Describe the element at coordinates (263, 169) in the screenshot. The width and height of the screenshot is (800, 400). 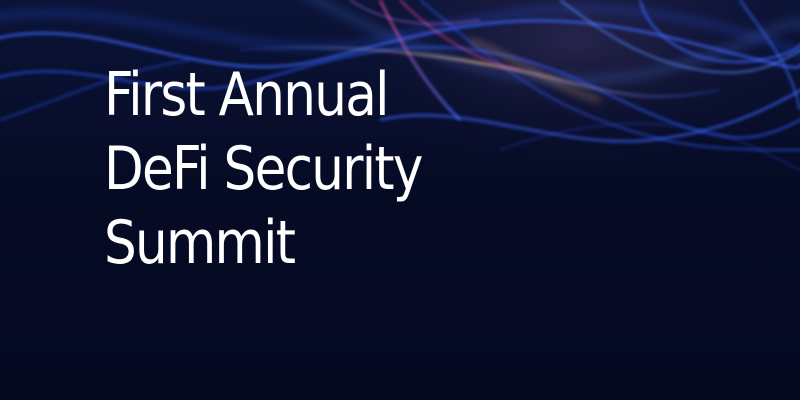
I see `event-title-line-2: DeFi Security` at that location.